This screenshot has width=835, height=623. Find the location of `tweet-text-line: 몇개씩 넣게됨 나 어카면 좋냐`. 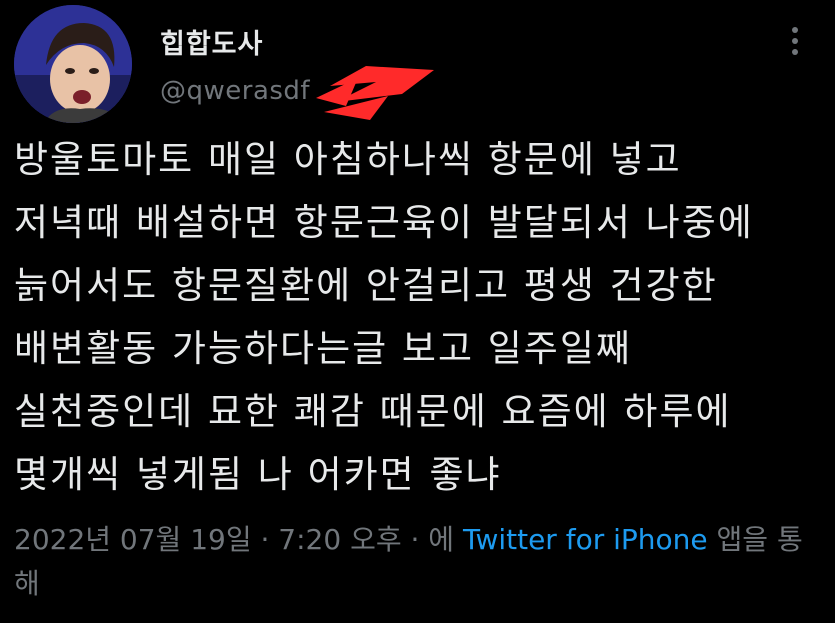

tweet-text-line: 몇개씩 넣게됨 나 어카면 좋냐 is located at coordinates (258, 474).